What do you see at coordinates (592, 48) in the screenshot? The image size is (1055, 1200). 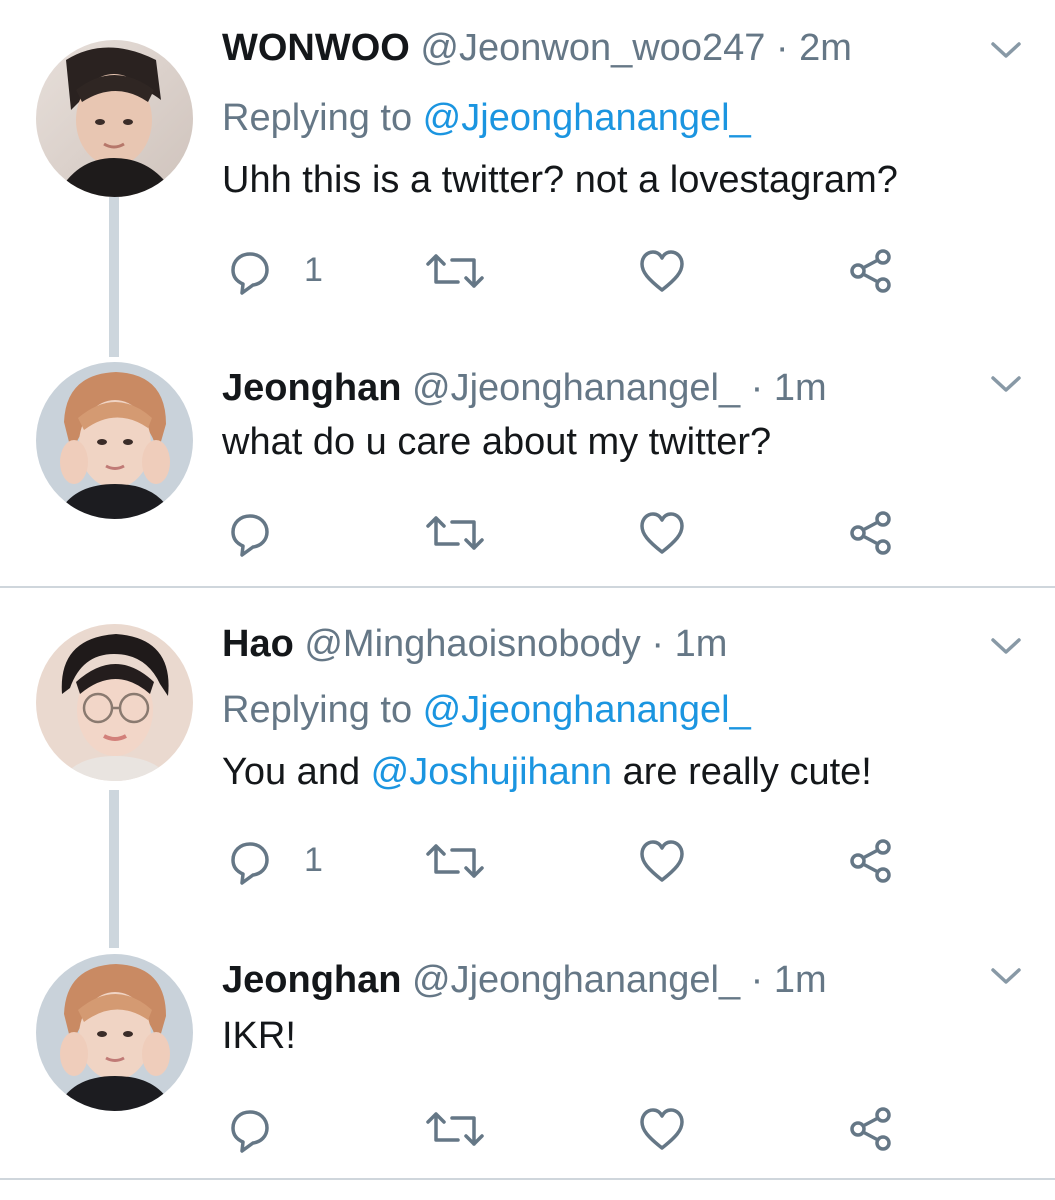 I see `handle: @Jeonwon_woo247` at bounding box center [592, 48].